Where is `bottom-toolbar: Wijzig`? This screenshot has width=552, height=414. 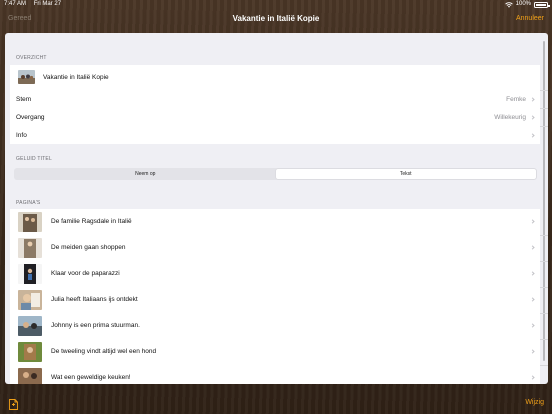
bottom-toolbar: Wijzig is located at coordinates (276, 400).